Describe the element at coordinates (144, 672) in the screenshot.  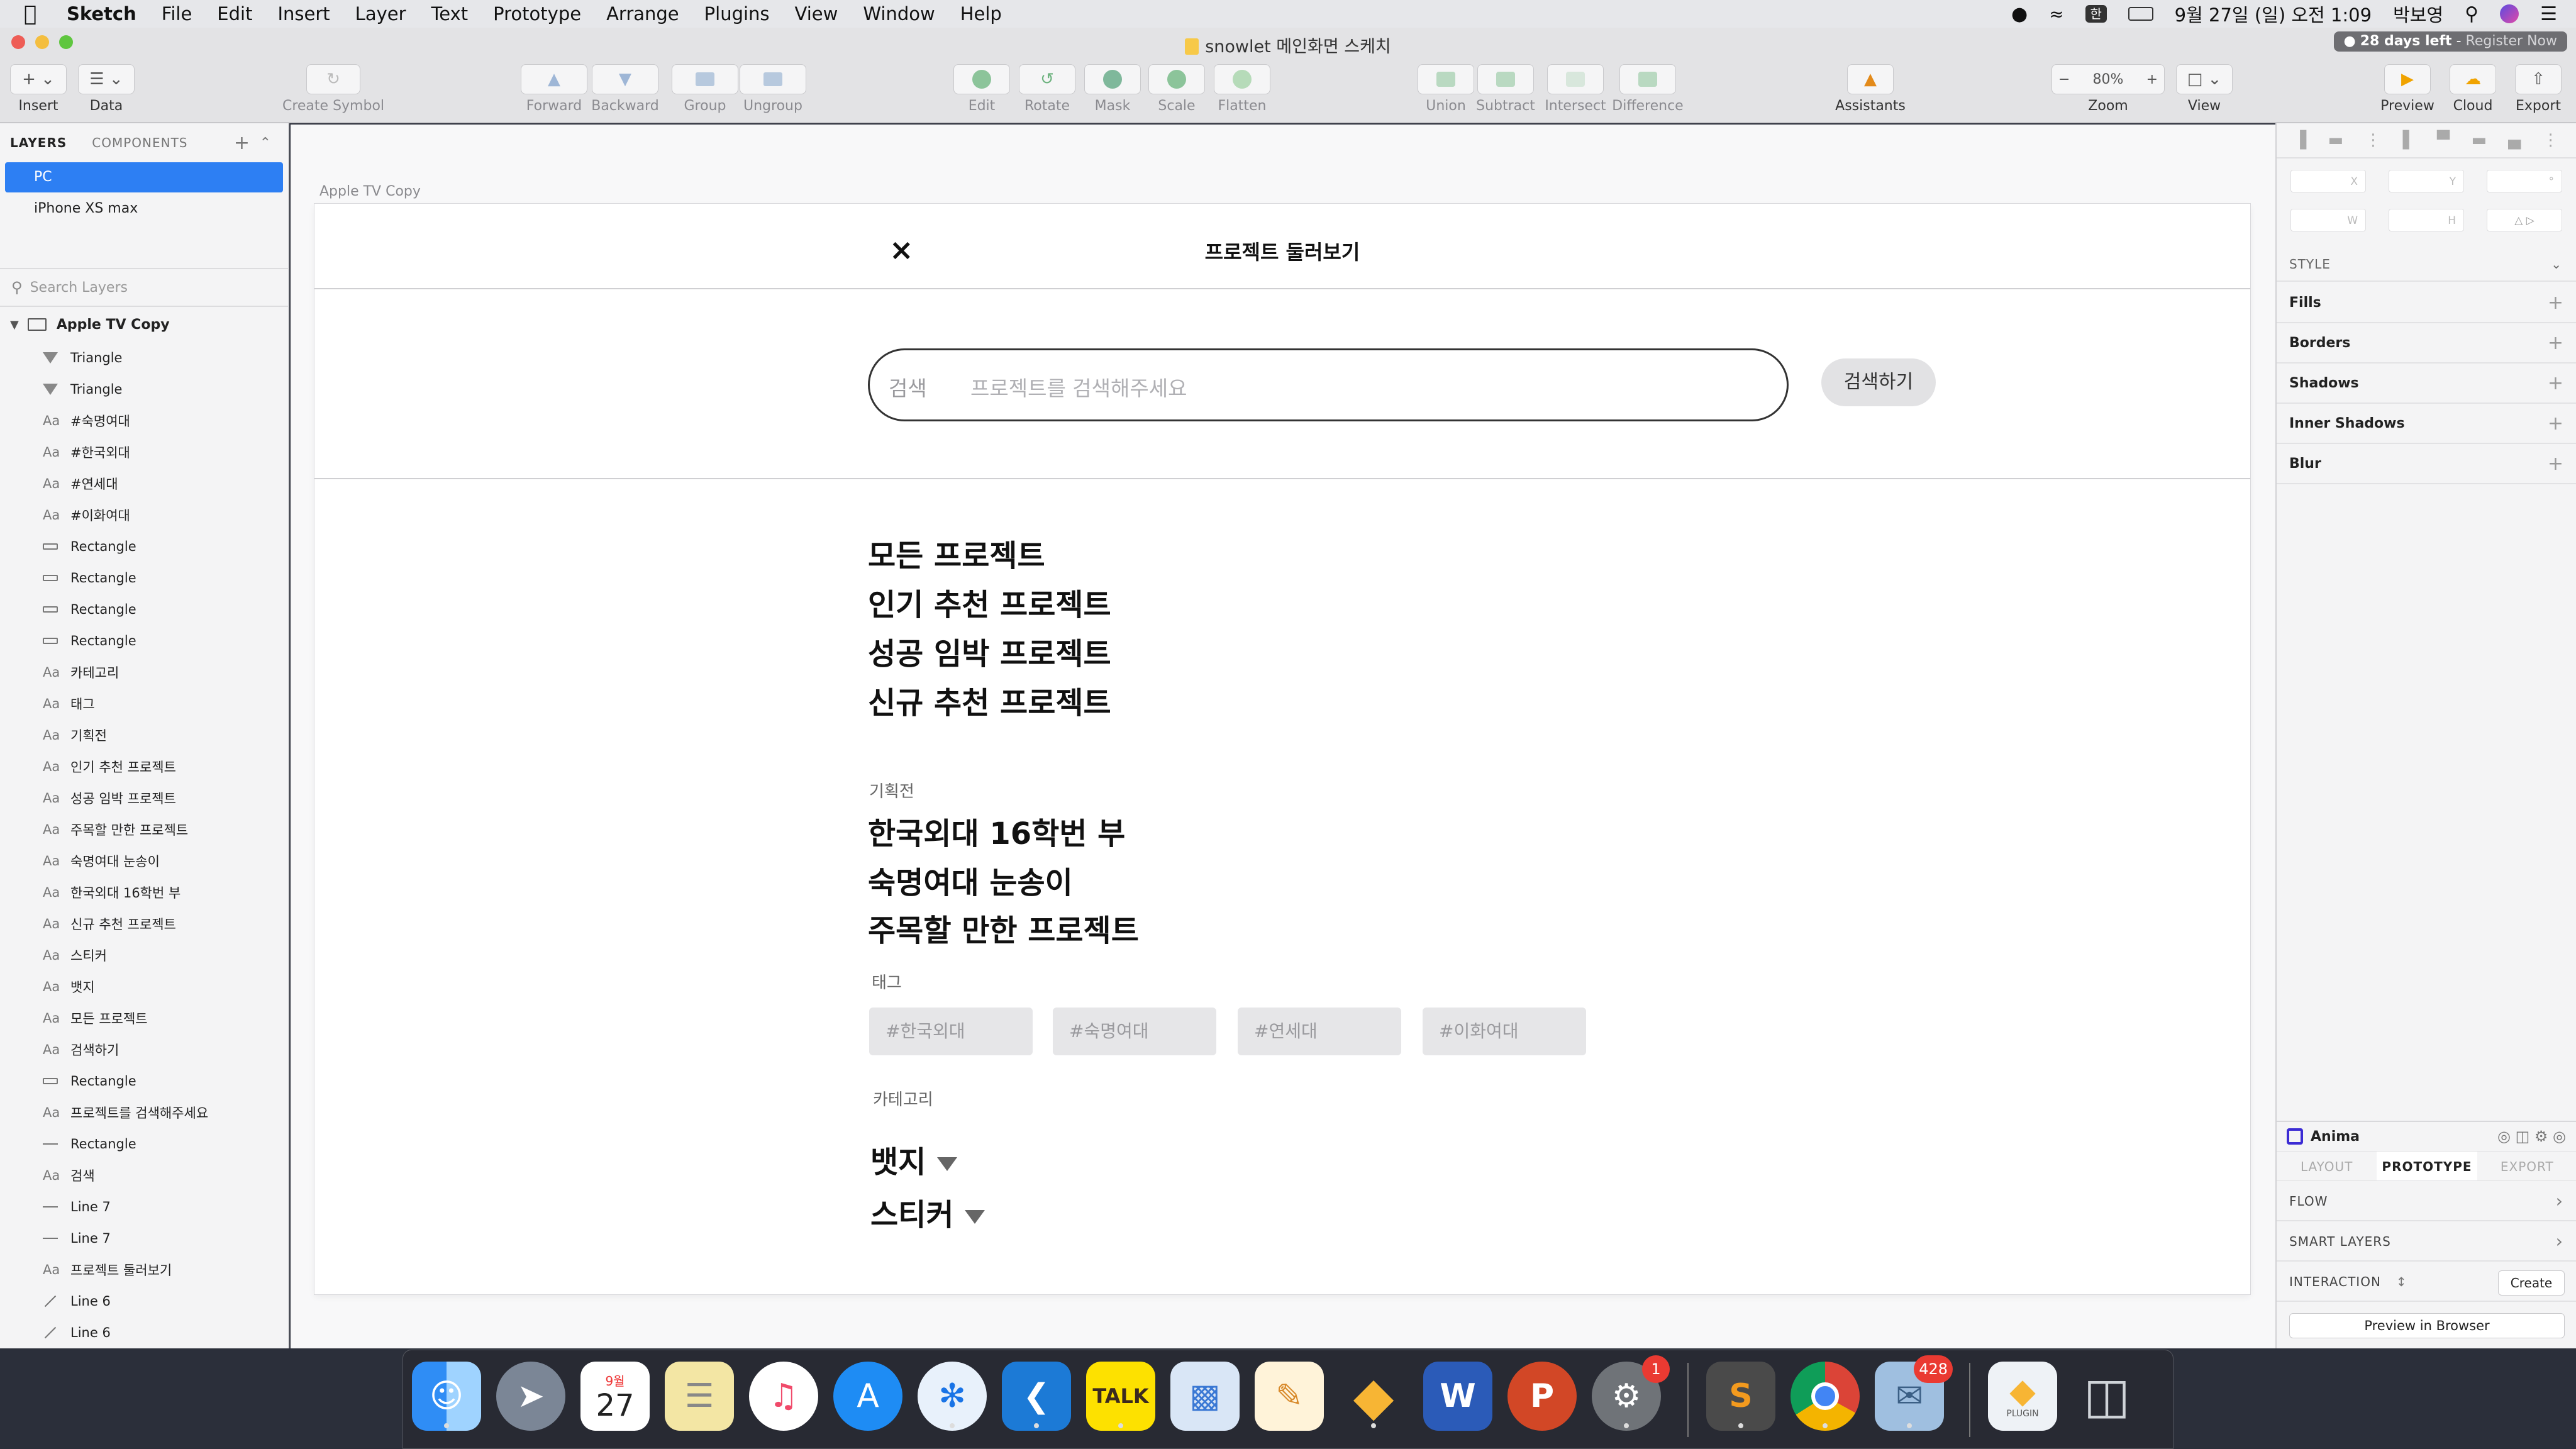
I see `layer-row: Aa 카테고리` at that location.